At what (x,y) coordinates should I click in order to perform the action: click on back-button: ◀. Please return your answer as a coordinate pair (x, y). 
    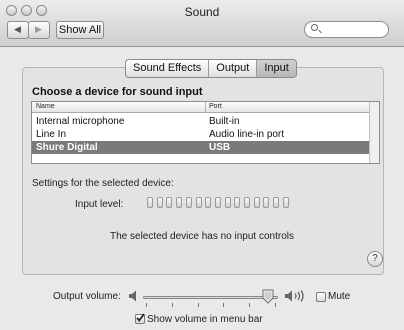
    Looking at the image, I should click on (18, 30).